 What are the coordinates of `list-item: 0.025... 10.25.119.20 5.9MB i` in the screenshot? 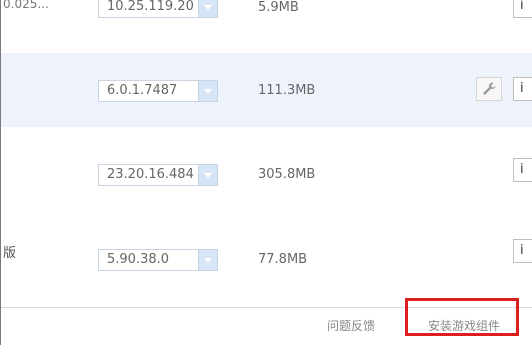 It's located at (266, 20).